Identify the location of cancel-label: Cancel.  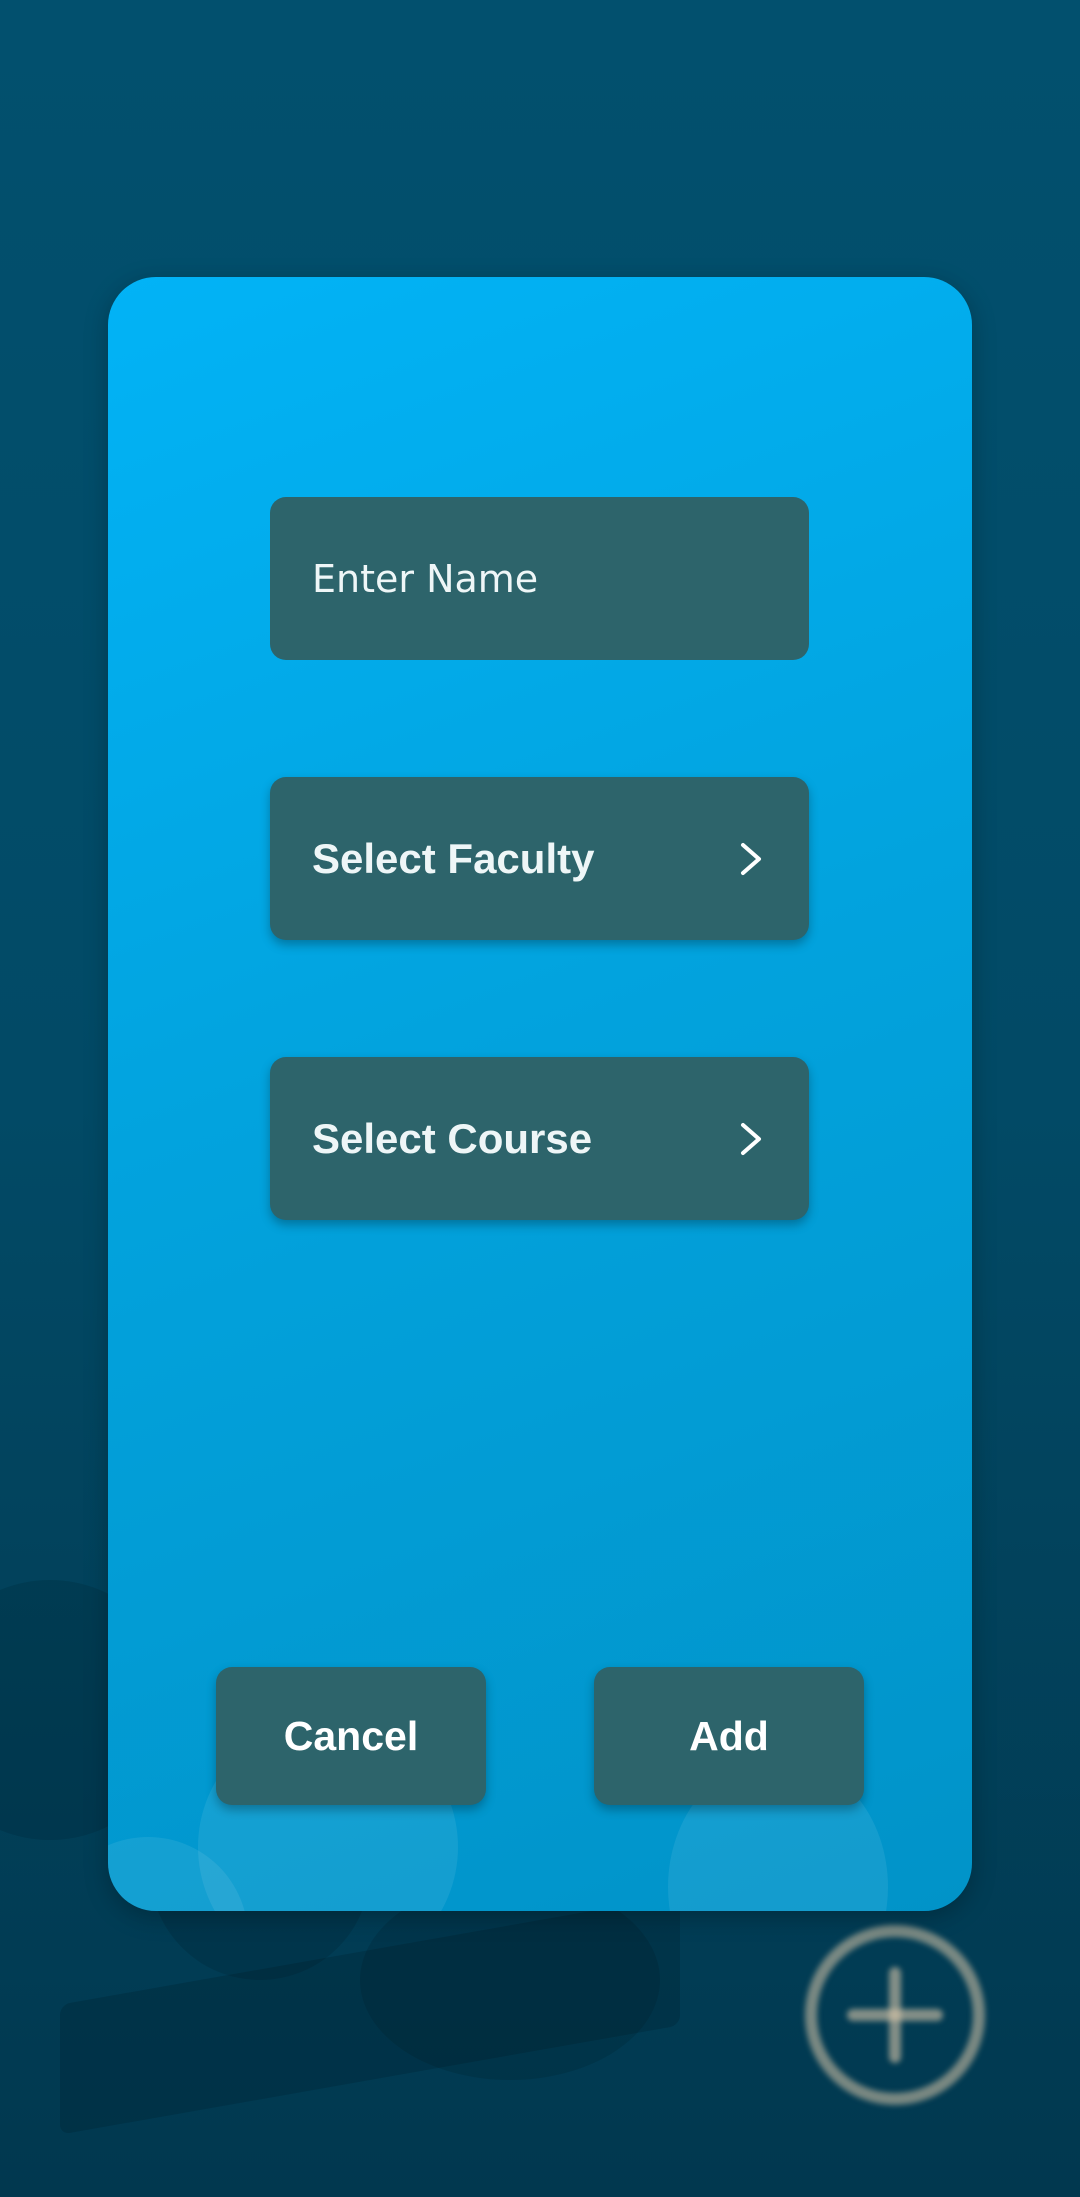
(351, 1735).